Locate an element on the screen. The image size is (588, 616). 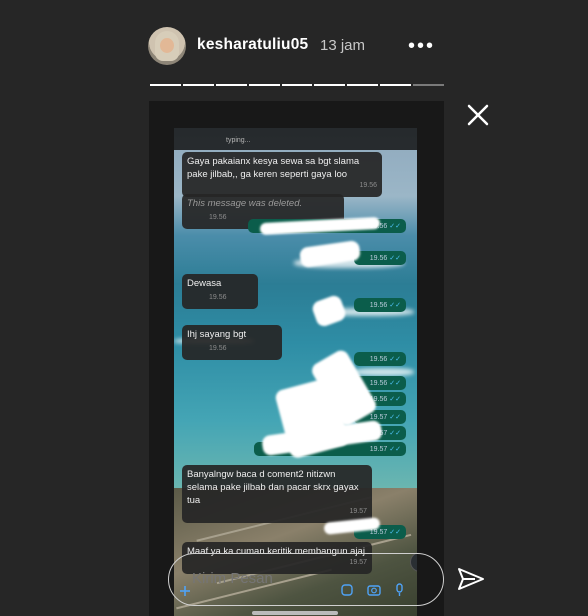
more-options-icon: ••• is located at coordinates (421, 46).